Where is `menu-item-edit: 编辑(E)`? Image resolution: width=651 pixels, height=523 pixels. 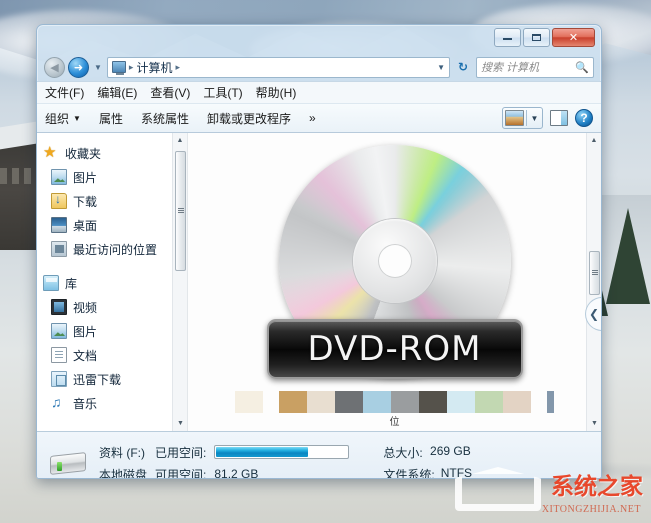
menu-item-edit: 编辑(E) is located at coordinates (117, 92).